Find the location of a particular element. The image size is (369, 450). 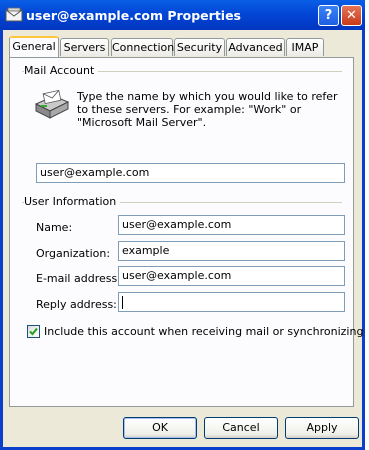

tab-imap: IMAP is located at coordinates (305, 47).